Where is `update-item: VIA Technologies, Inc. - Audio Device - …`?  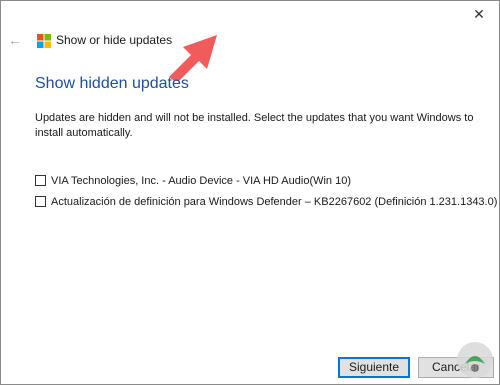 update-item: VIA Technologies, Inc. - Audio Device - … is located at coordinates (265, 180).